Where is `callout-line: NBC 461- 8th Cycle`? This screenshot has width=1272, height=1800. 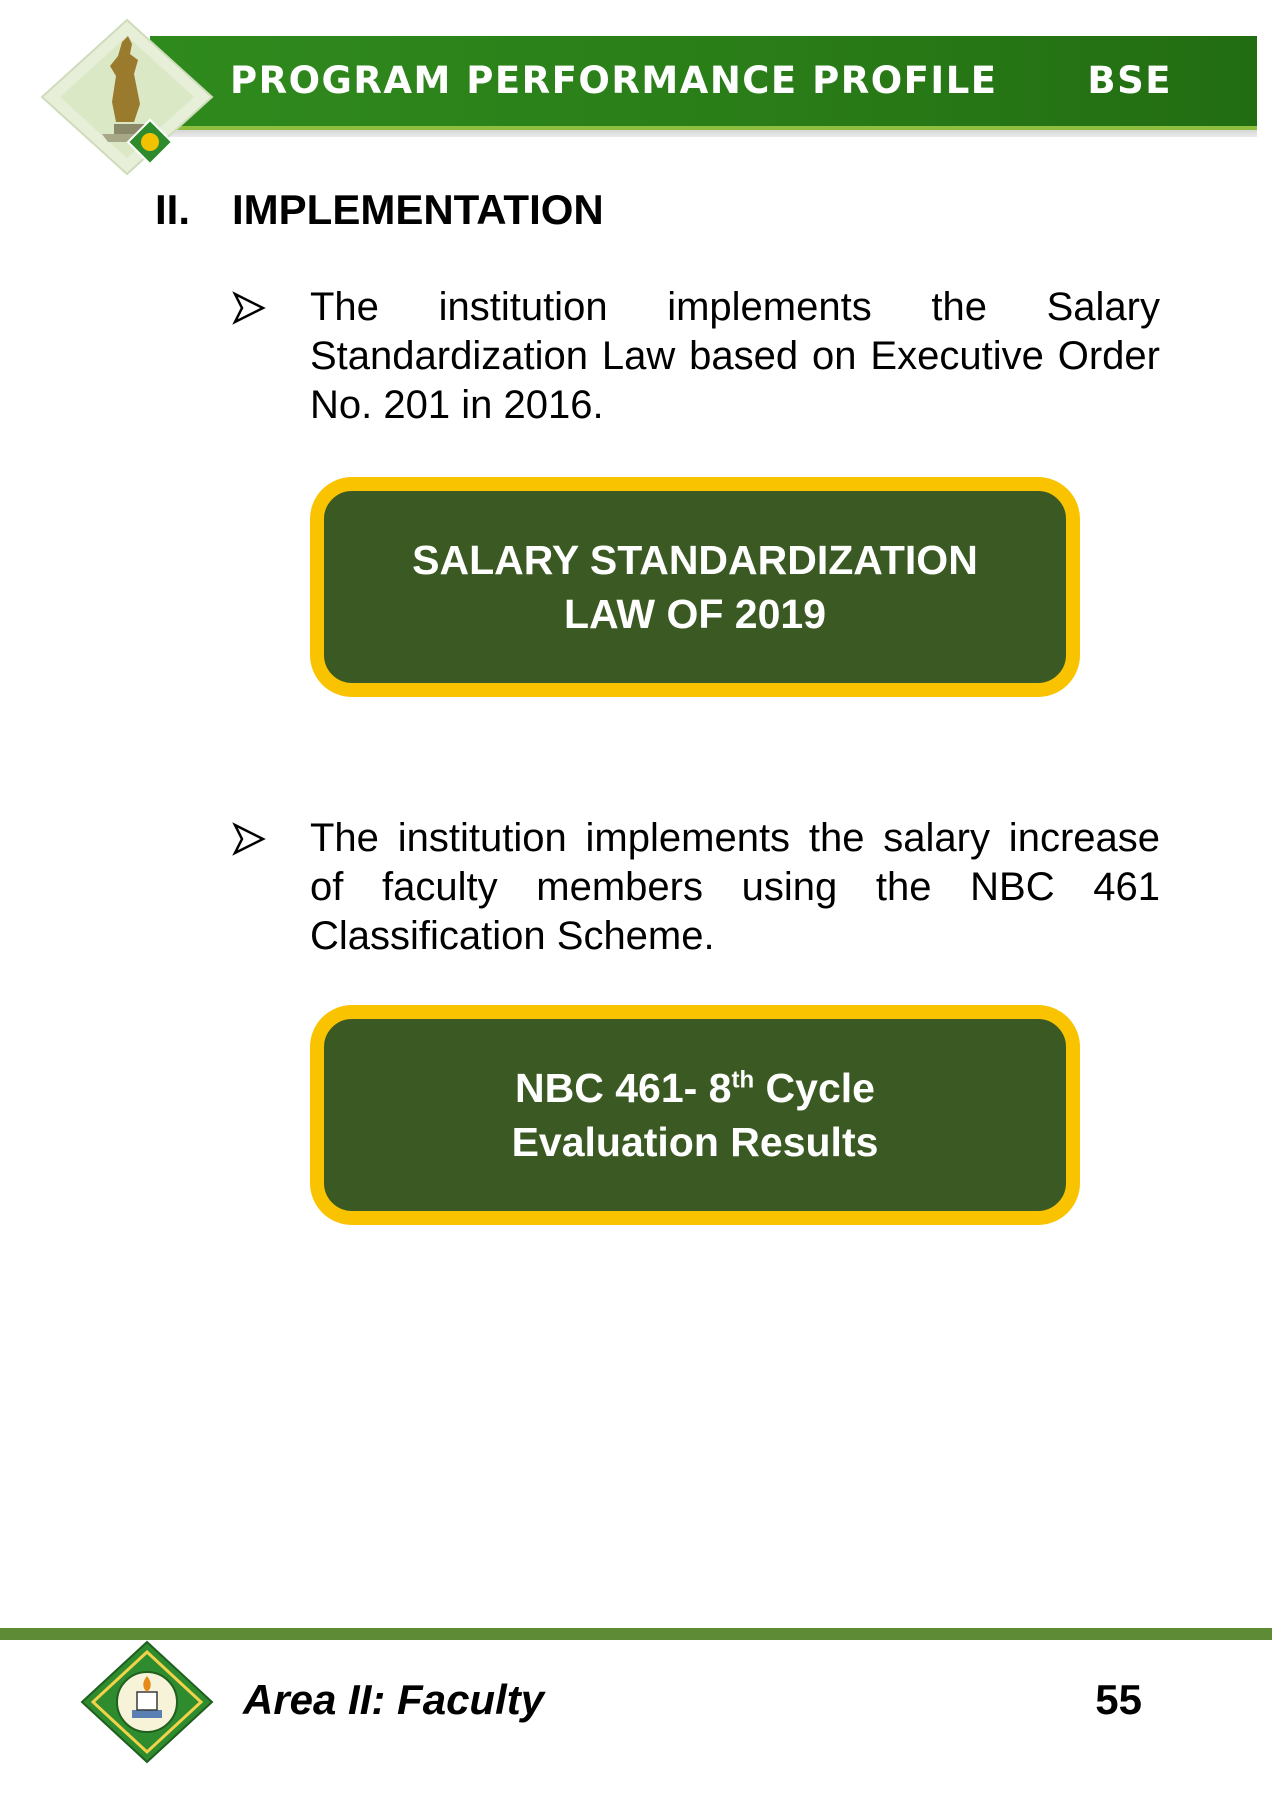 callout-line: NBC 461- 8th Cycle is located at coordinates (695, 1088).